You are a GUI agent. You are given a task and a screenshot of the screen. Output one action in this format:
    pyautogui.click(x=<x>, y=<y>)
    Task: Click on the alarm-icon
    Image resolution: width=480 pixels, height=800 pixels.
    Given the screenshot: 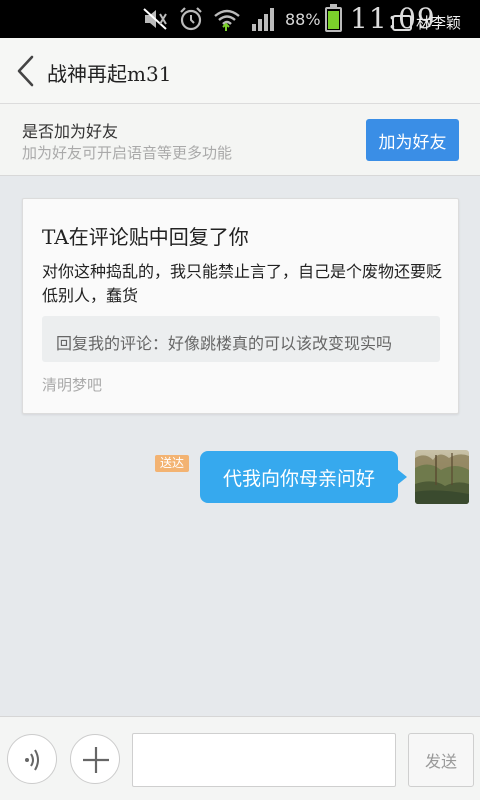 What is the action you would take?
    pyautogui.click(x=191, y=19)
    